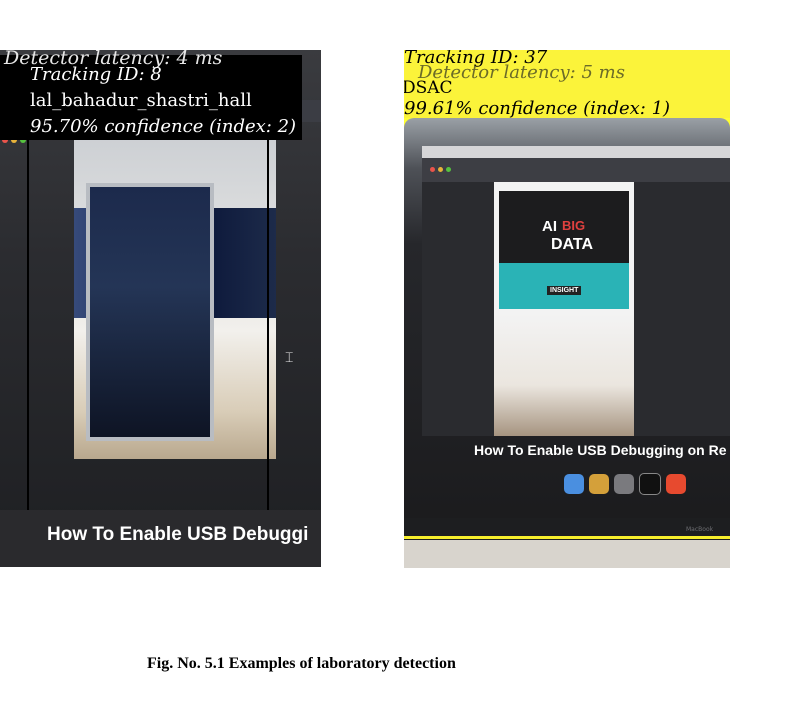 This screenshot has width=797, height=715. Describe the element at coordinates (432, 169) in the screenshot. I see `close-dot-icon` at that location.